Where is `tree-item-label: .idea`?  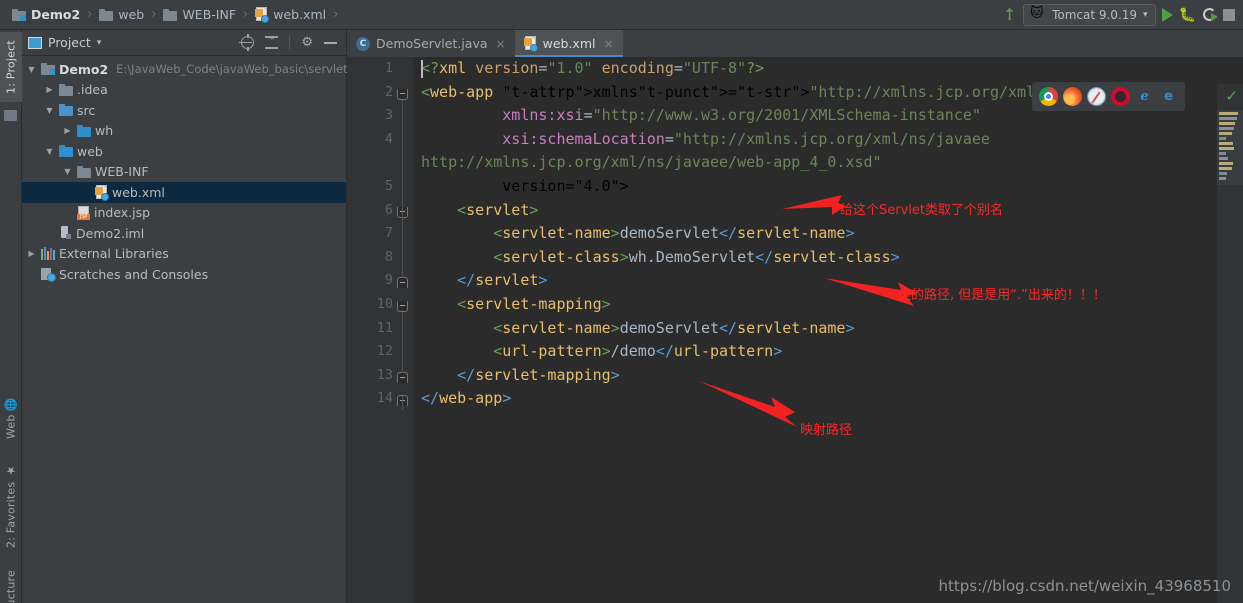
tree-item-label: .idea is located at coordinates (92, 90).